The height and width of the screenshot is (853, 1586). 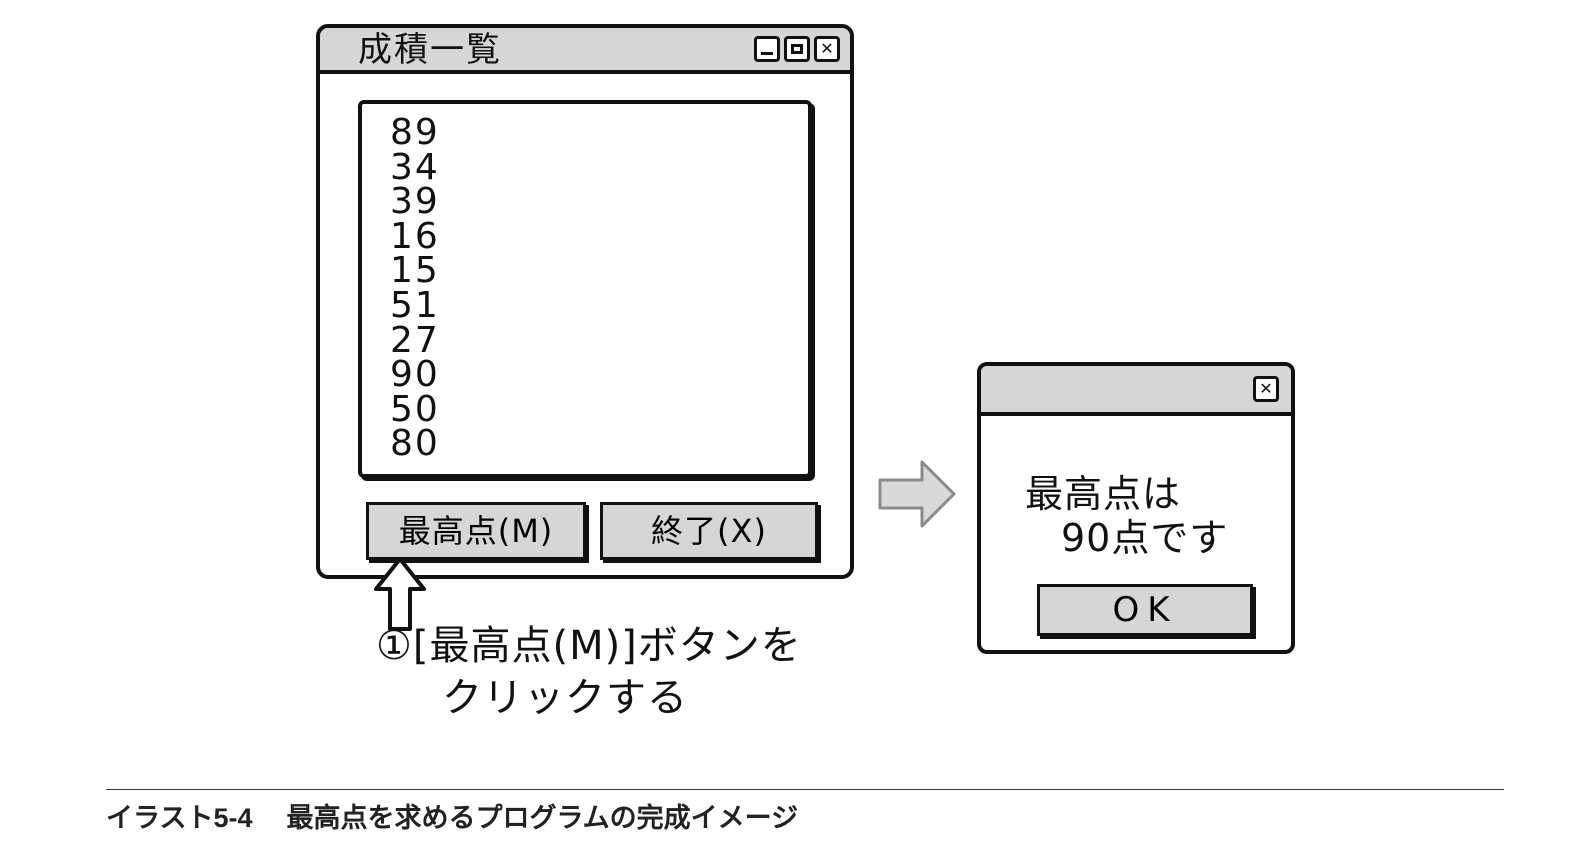 What do you see at coordinates (709, 531) in the screenshot?
I see `exit-button: 終了(X)` at bounding box center [709, 531].